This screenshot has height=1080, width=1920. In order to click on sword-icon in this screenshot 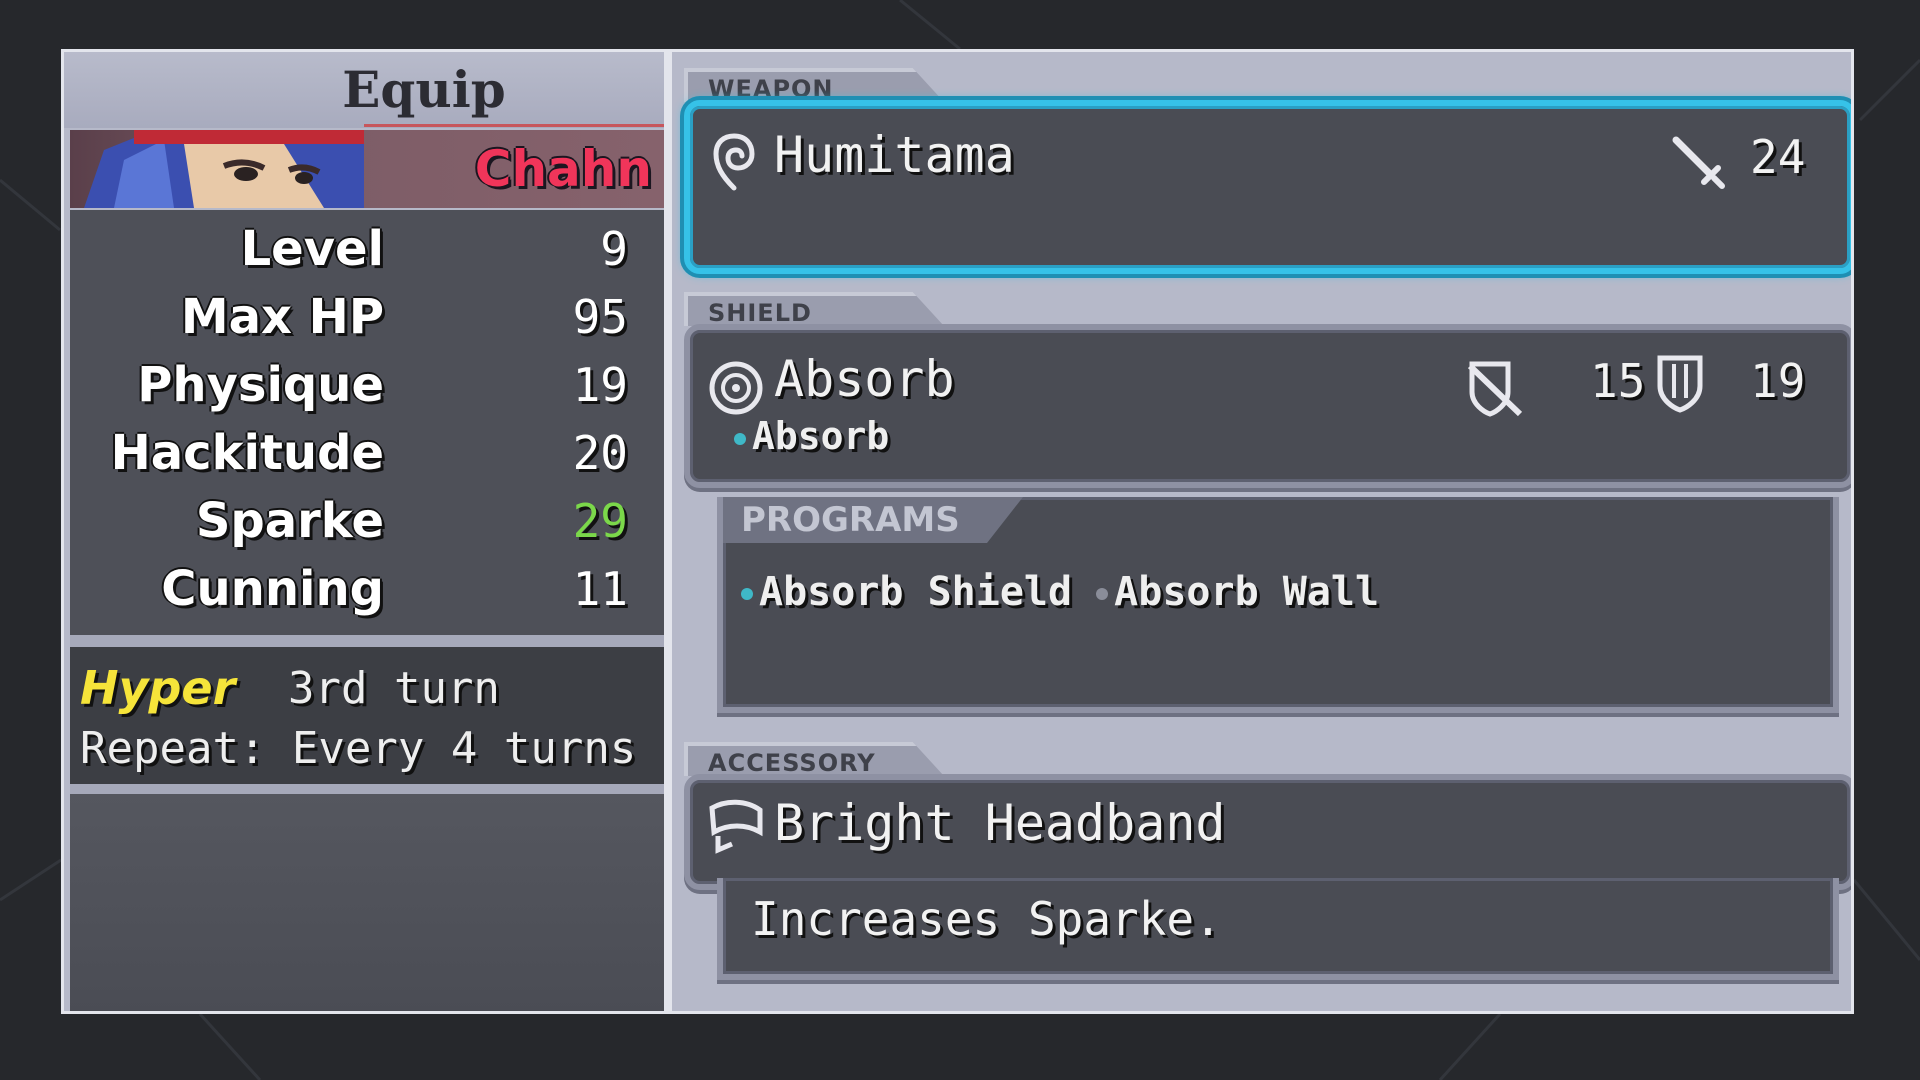, I will do `click(1698, 162)`.